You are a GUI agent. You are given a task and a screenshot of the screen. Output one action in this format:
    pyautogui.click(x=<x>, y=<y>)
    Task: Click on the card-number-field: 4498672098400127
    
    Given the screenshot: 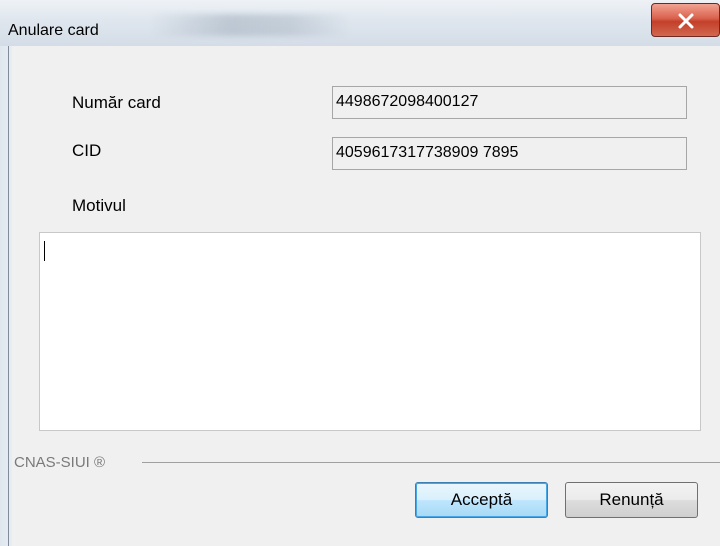 What is the action you would take?
    pyautogui.click(x=509, y=102)
    